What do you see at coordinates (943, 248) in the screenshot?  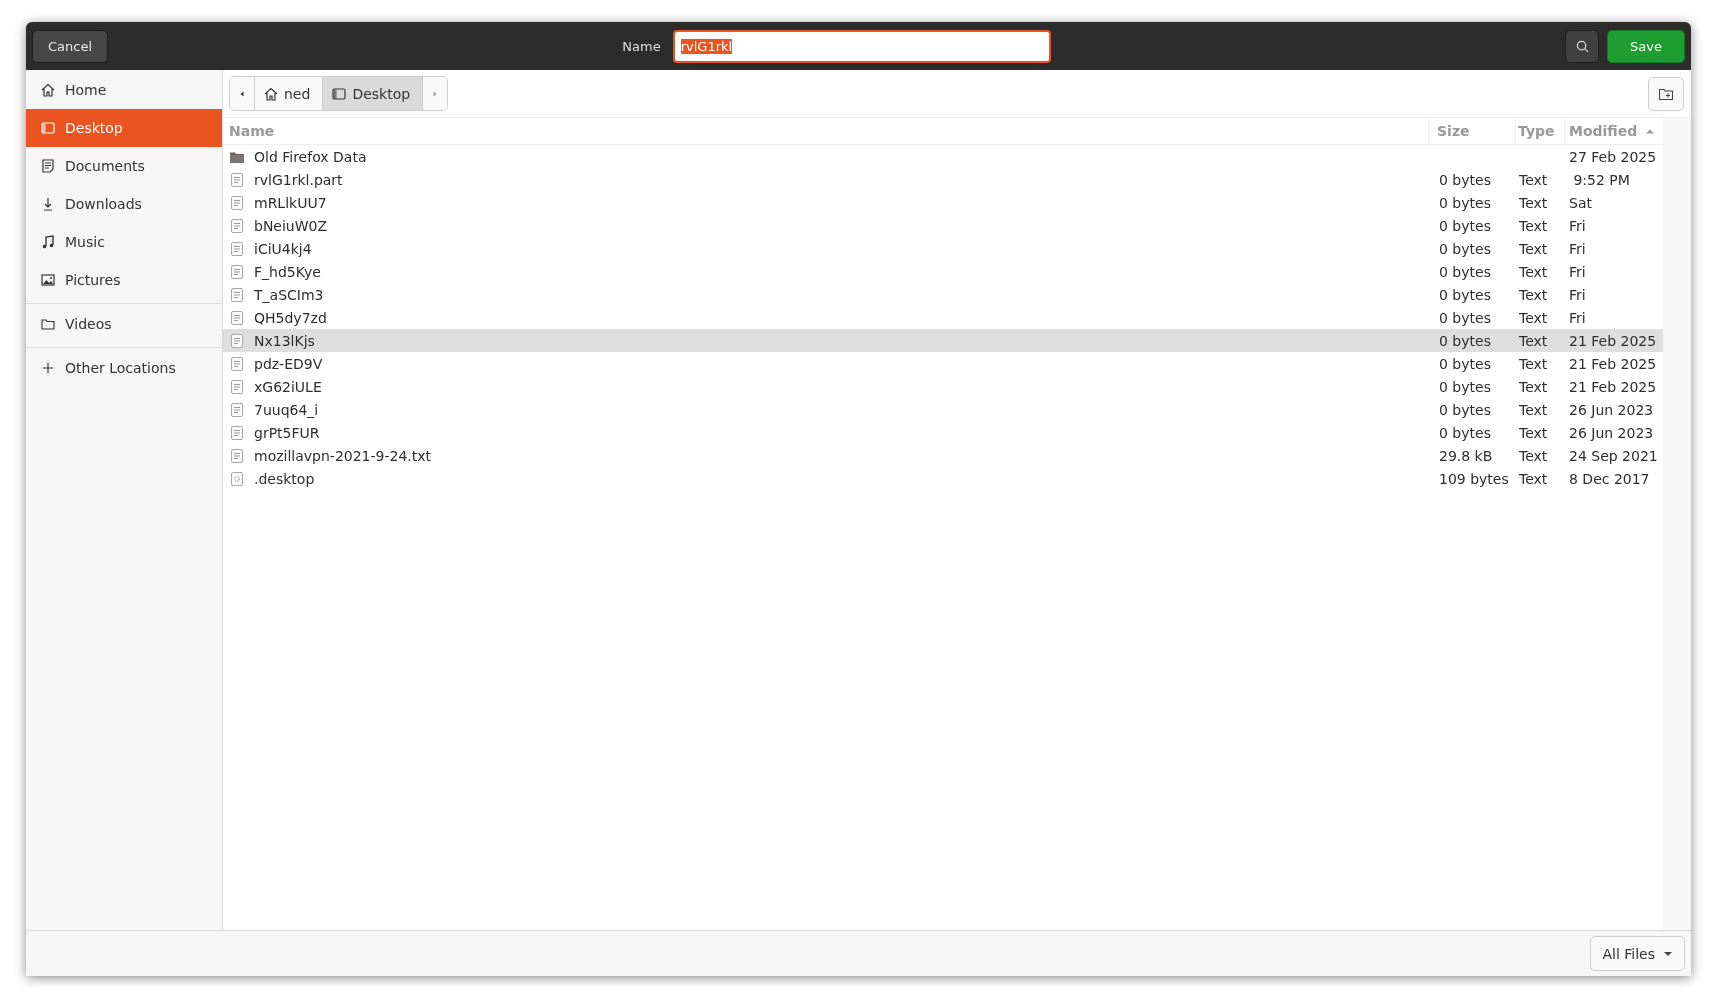 I see `file-row: iCiU4kj4 0 bytes Text Fri` at bounding box center [943, 248].